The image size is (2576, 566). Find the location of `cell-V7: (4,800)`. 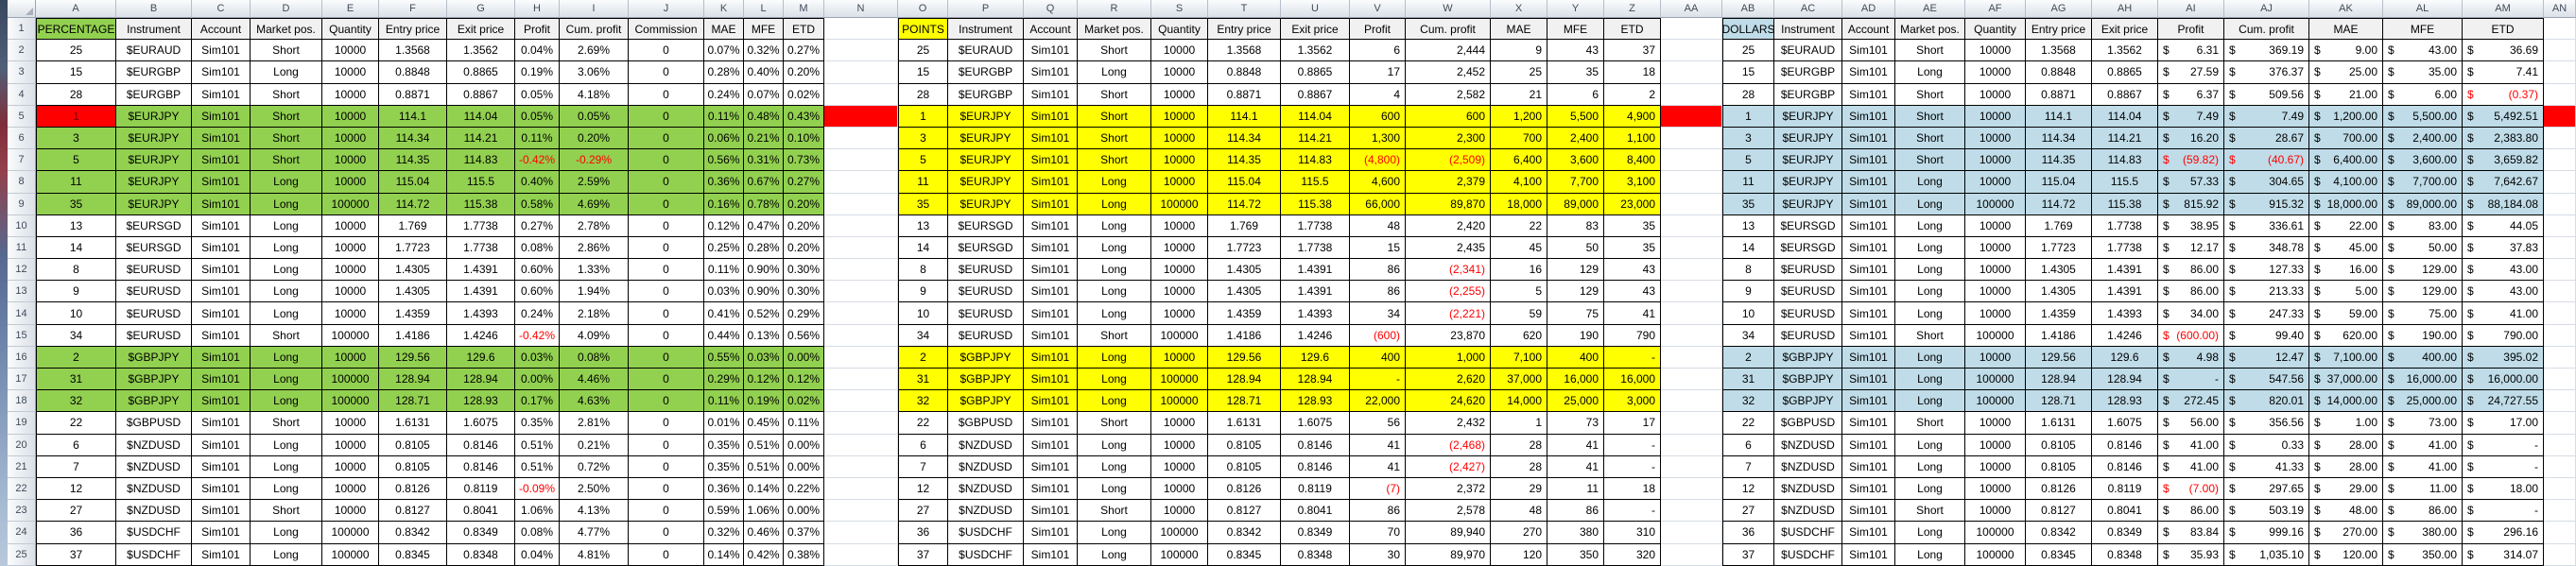

cell-V7: (4,800) is located at coordinates (1378, 160).